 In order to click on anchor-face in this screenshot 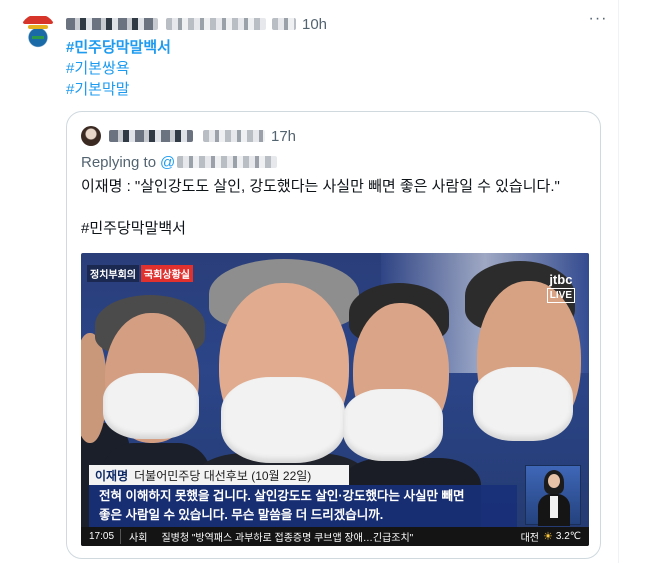, I will do `click(554, 481)`.